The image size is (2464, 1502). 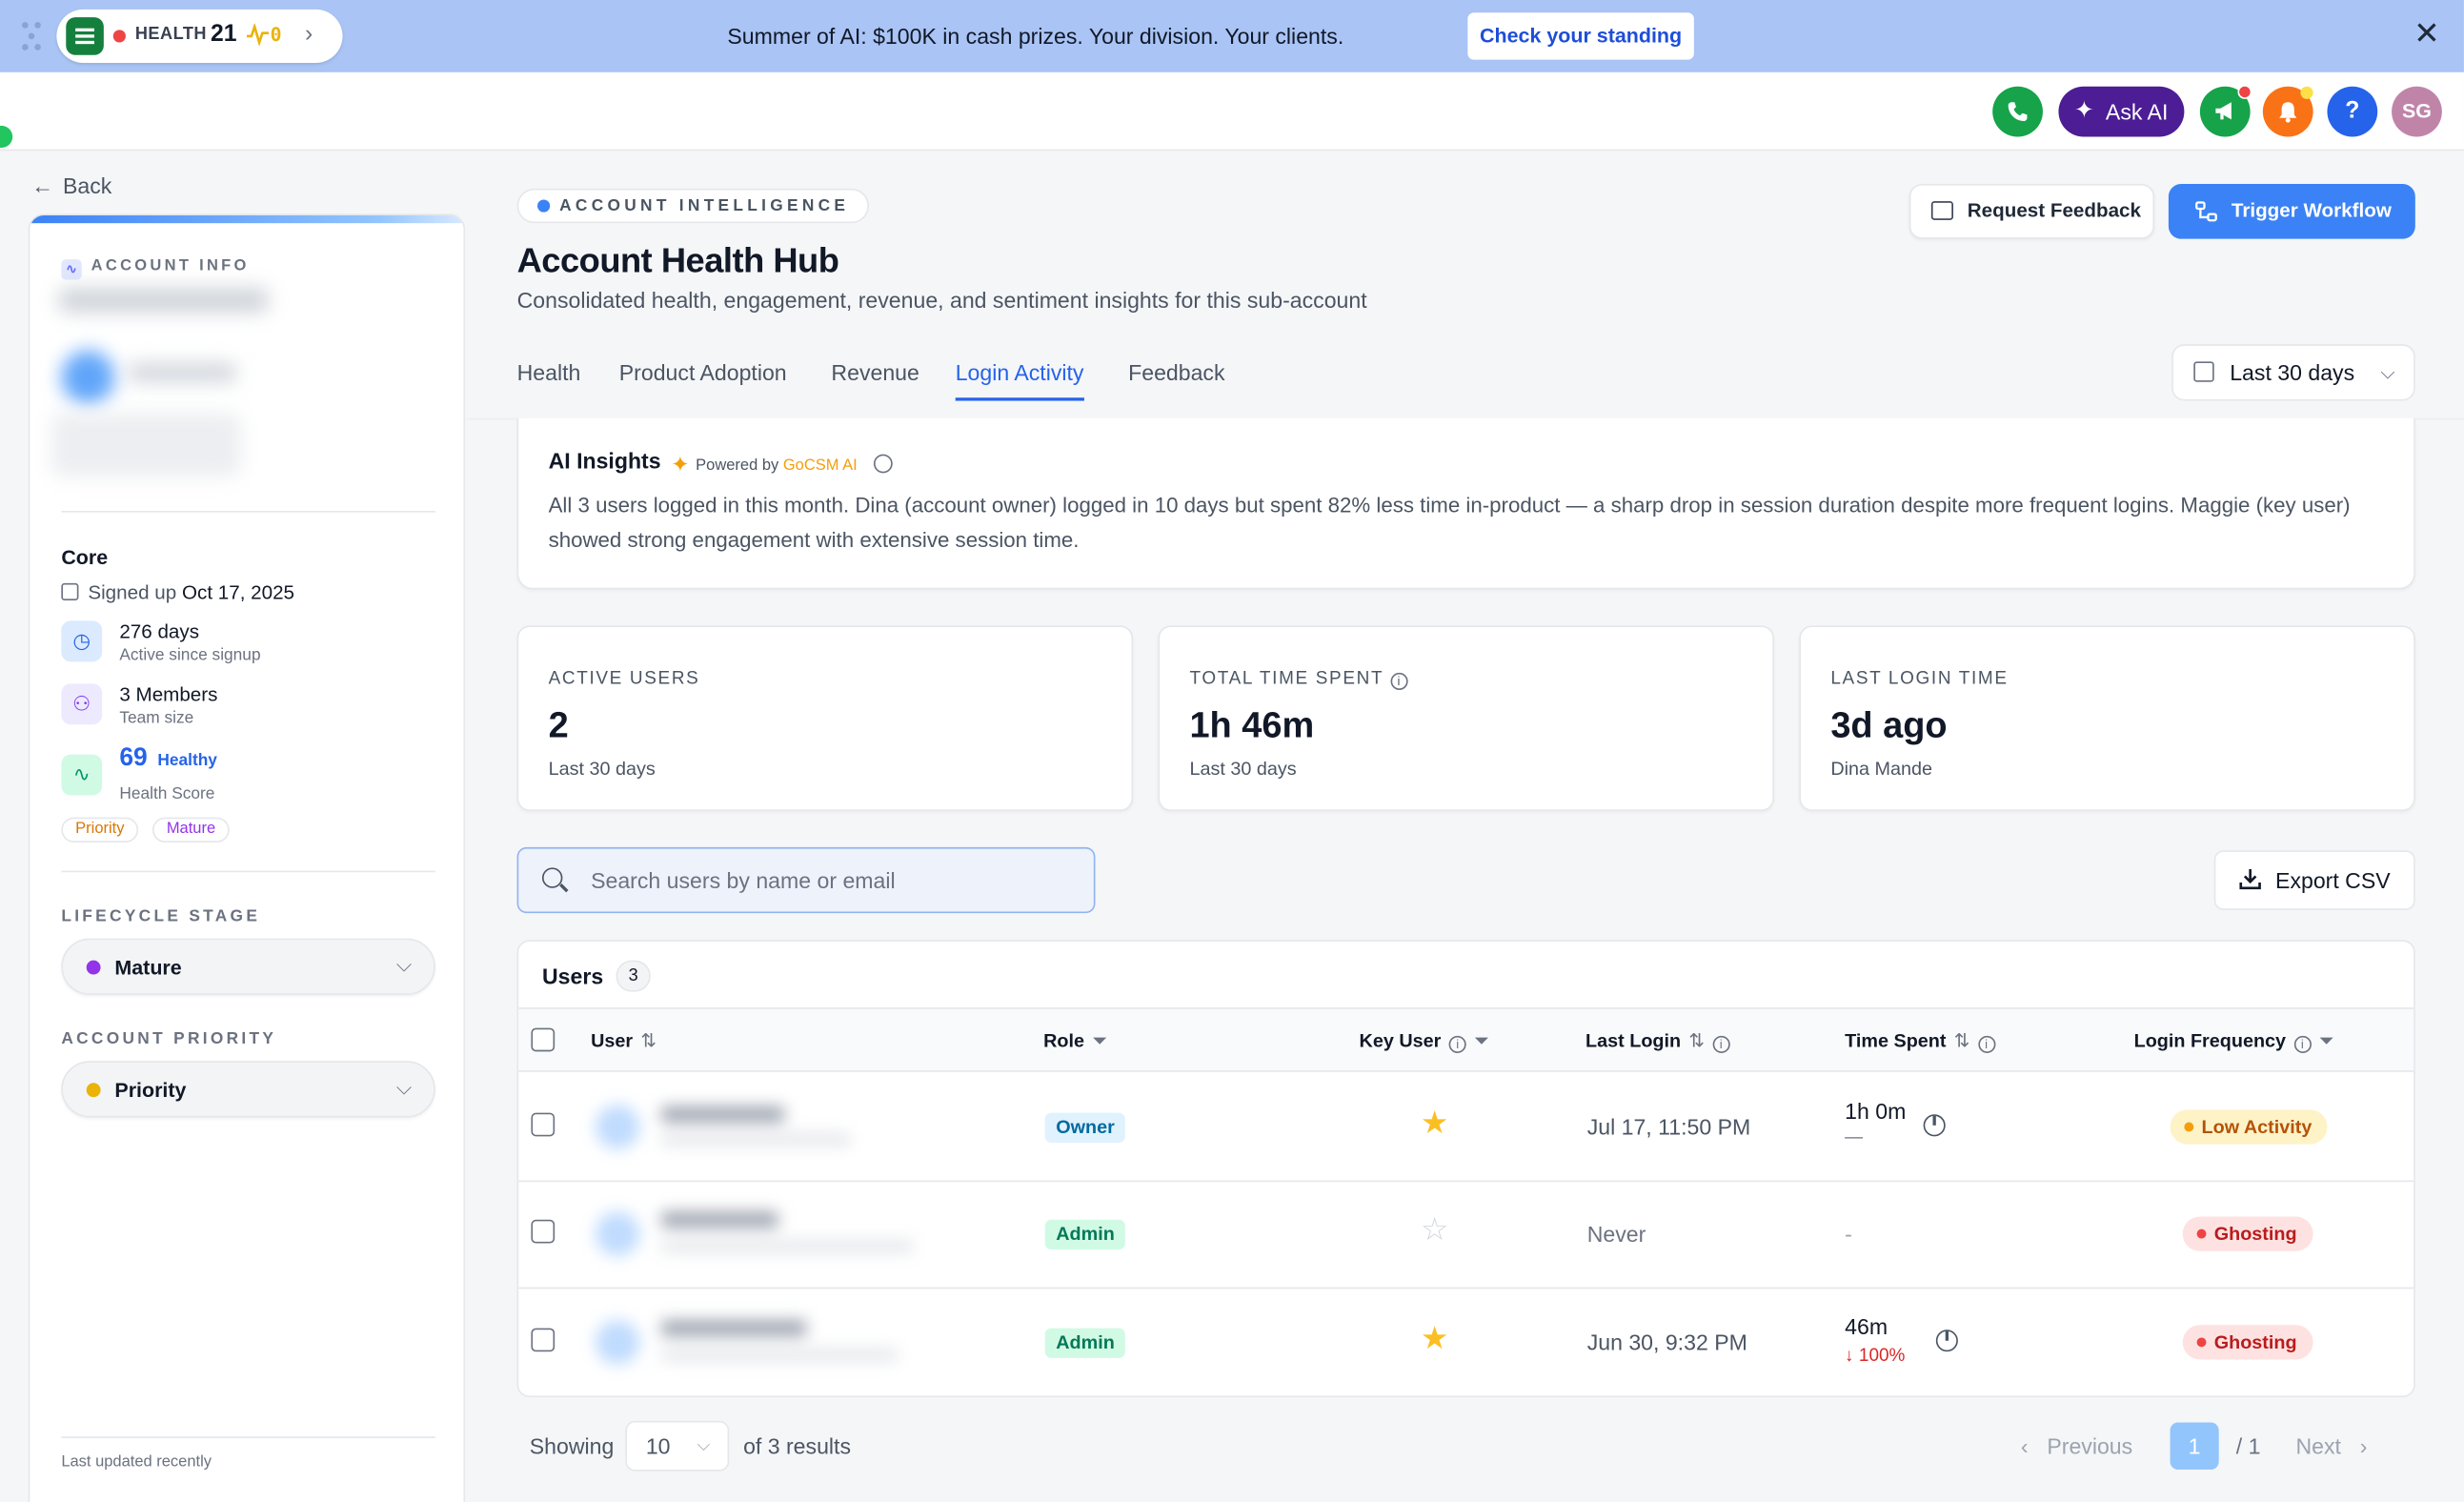 I want to click on core-title: Core, so click(x=85, y=558).